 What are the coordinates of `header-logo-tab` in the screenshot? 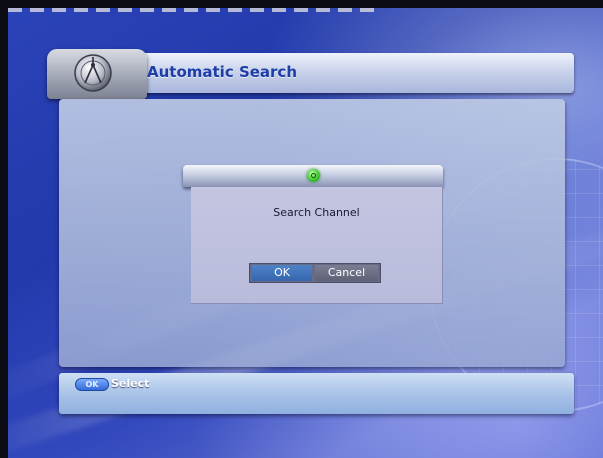 It's located at (97, 74).